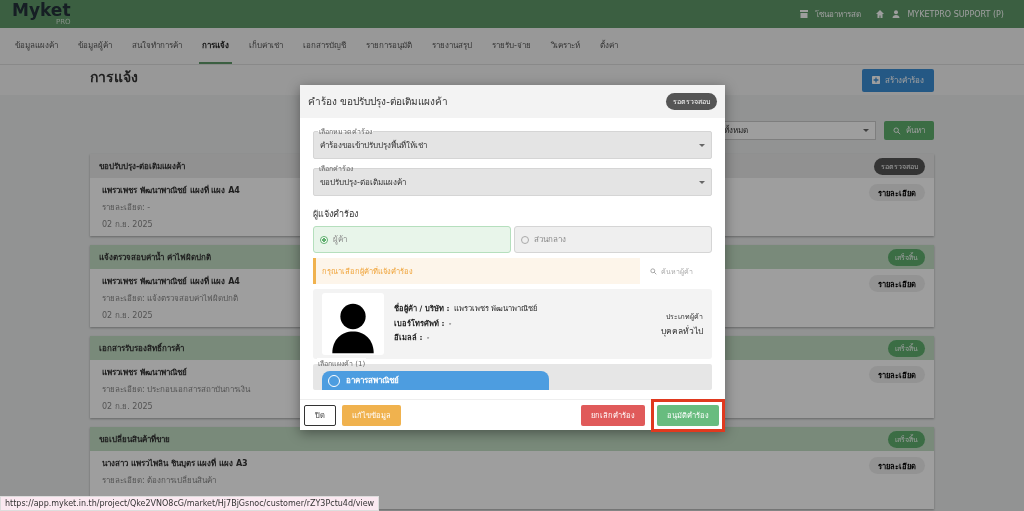  What do you see at coordinates (142, 166) in the screenshot?
I see `card-title: ขอปรับปรุง-ต่อเติมแผงค้า` at bounding box center [142, 166].